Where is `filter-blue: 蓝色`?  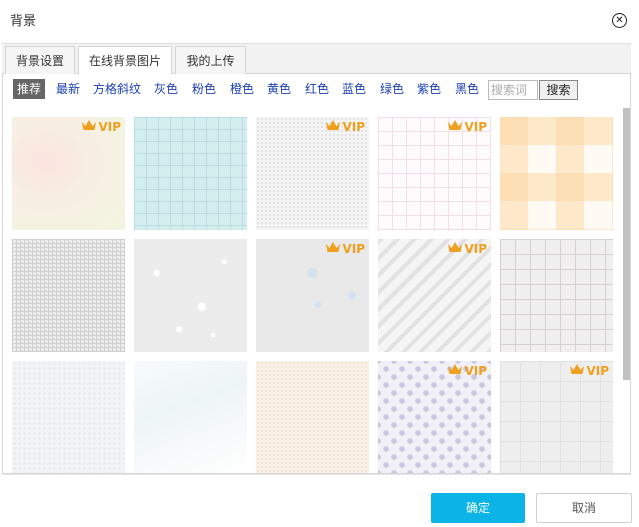 filter-blue: 蓝色 is located at coordinates (354, 89).